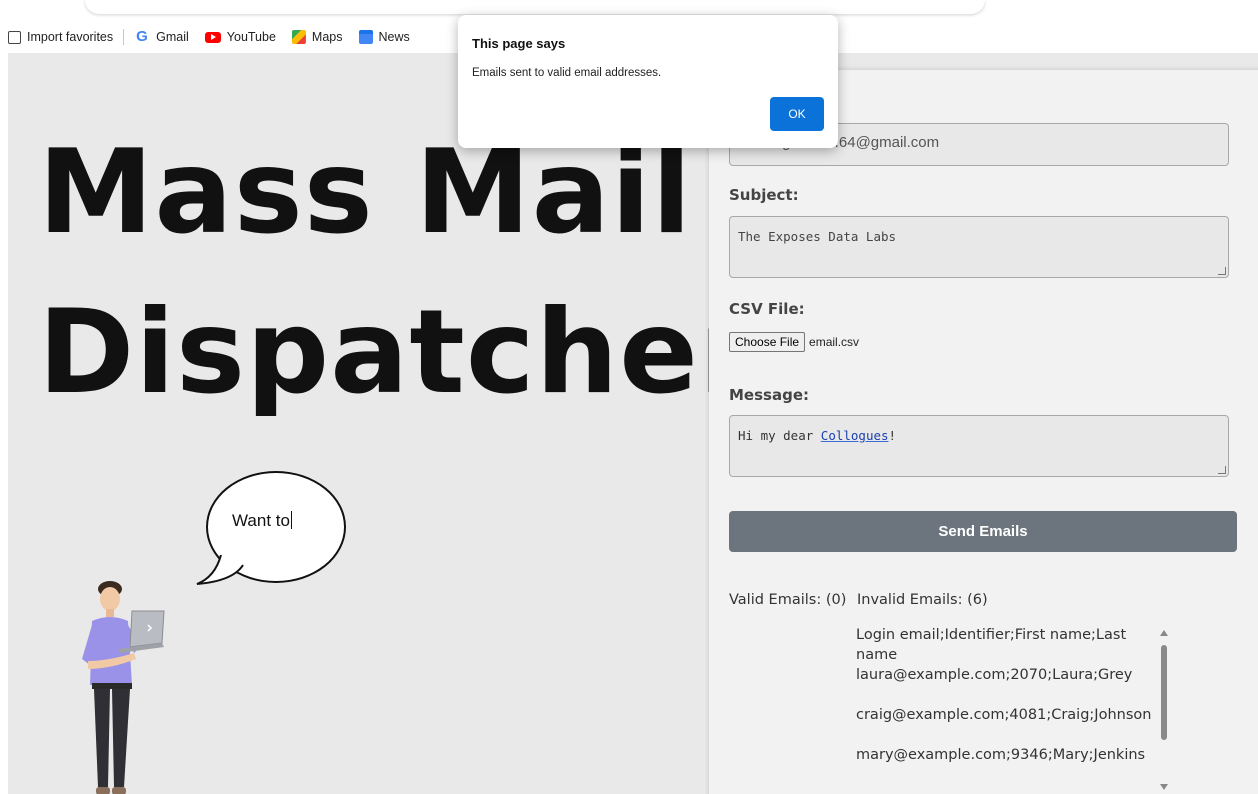 Image resolution: width=1258 pixels, height=794 pixels. Describe the element at coordinates (298, 37) in the screenshot. I see `maps-icon` at that location.